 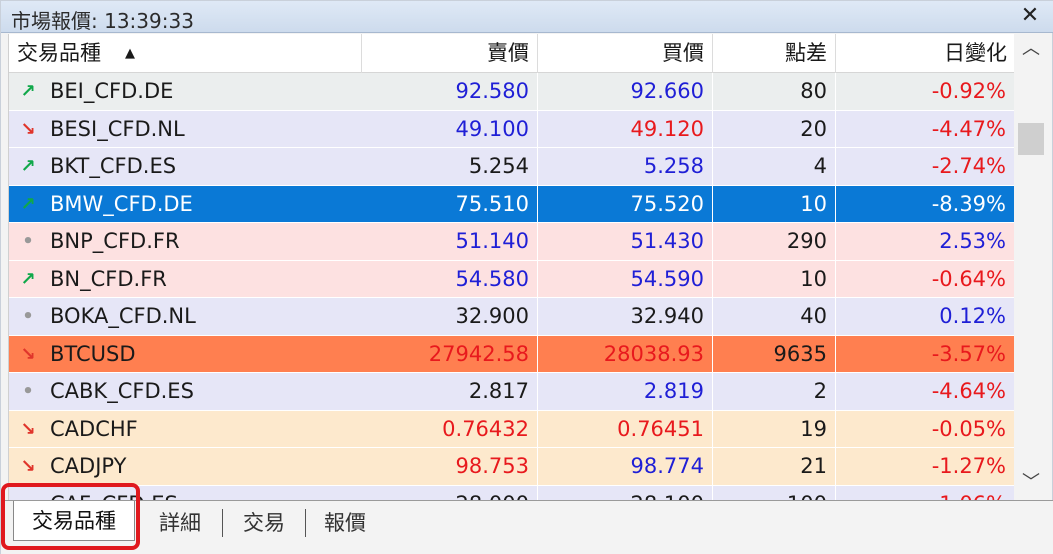 What do you see at coordinates (925, 354) in the screenshot?
I see `daily-change-cell: -3.57%` at bounding box center [925, 354].